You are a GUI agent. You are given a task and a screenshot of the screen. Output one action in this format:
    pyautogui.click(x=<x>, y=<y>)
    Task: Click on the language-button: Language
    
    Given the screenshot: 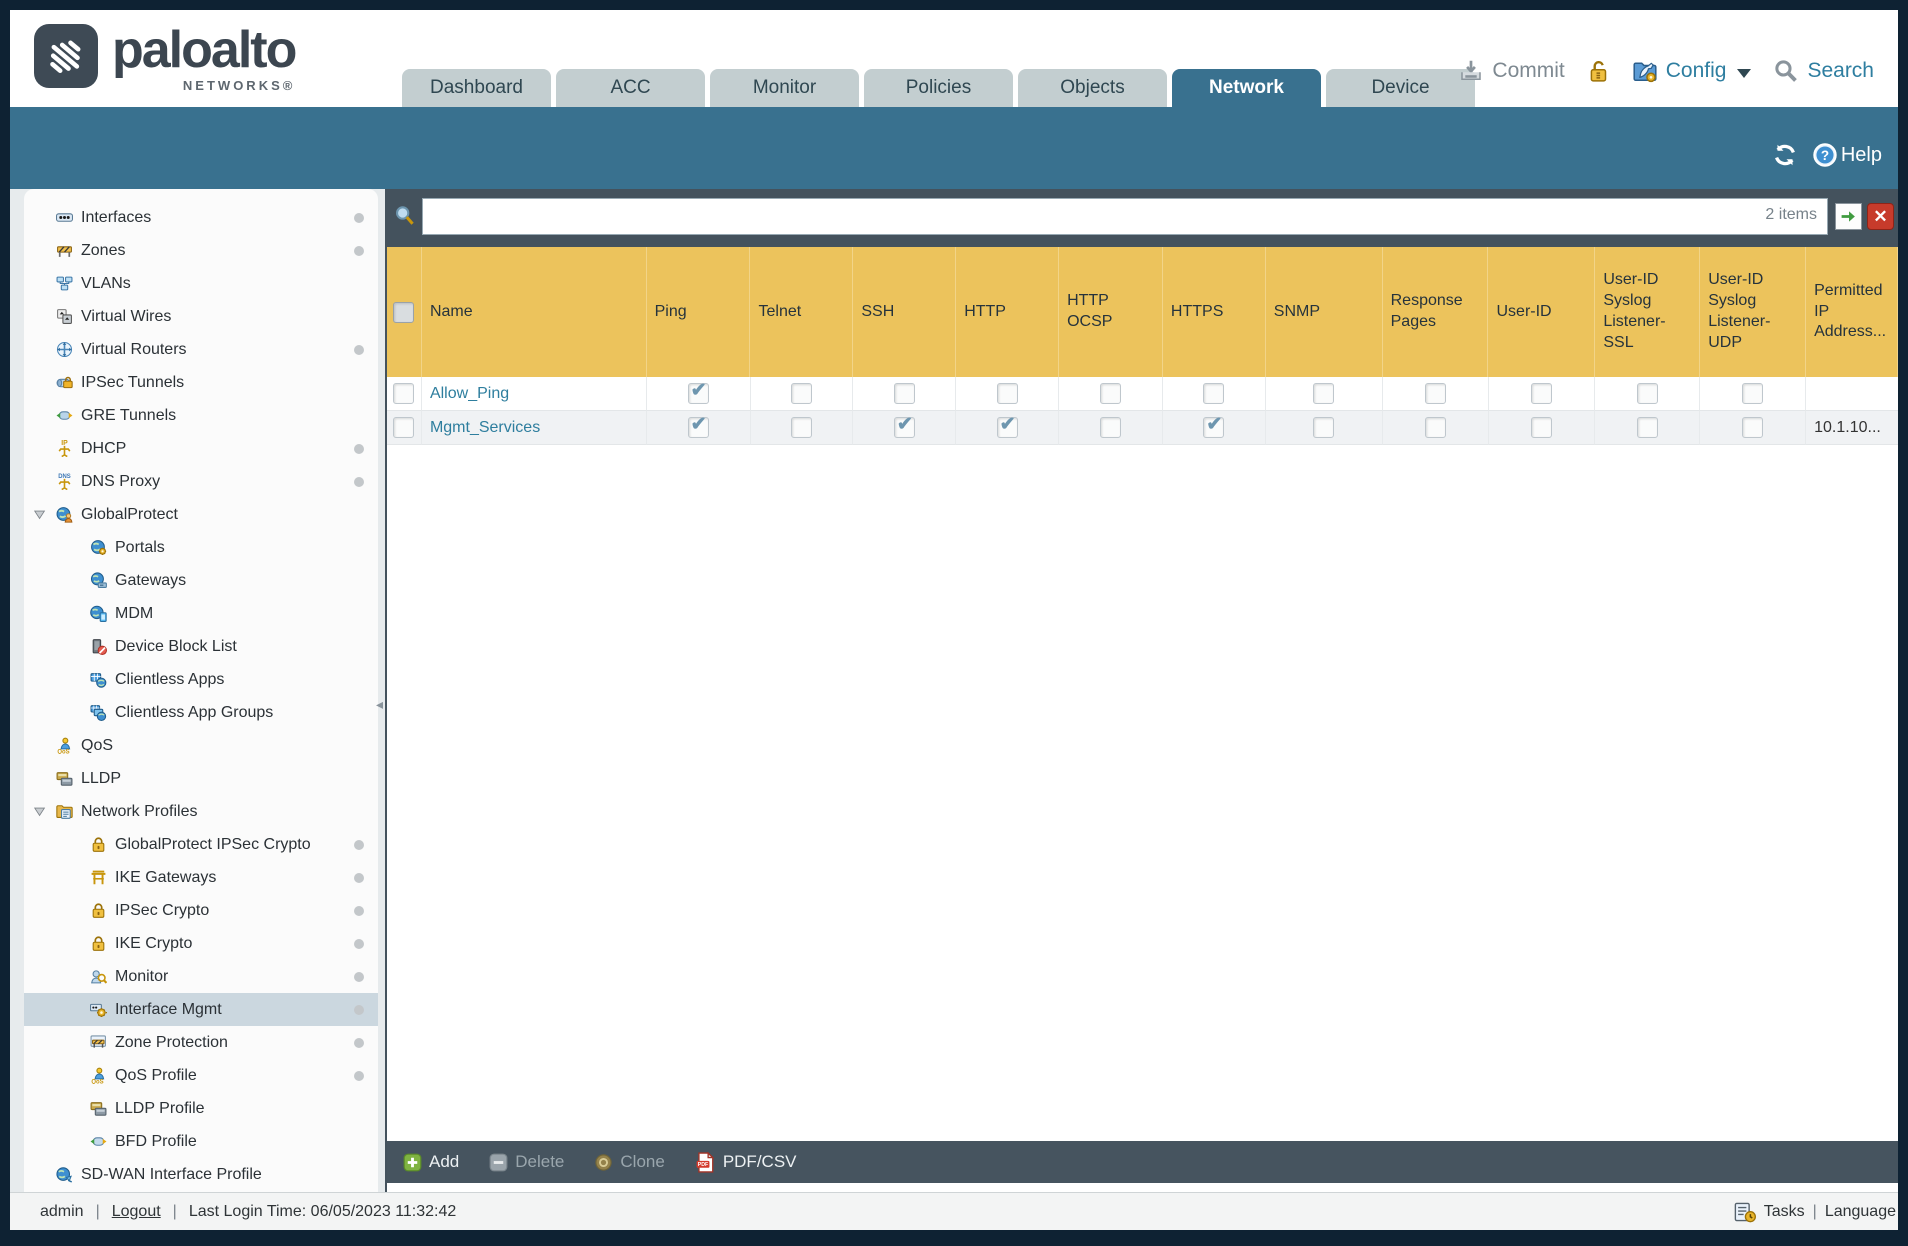 What is the action you would take?
    pyautogui.click(x=1860, y=1212)
    